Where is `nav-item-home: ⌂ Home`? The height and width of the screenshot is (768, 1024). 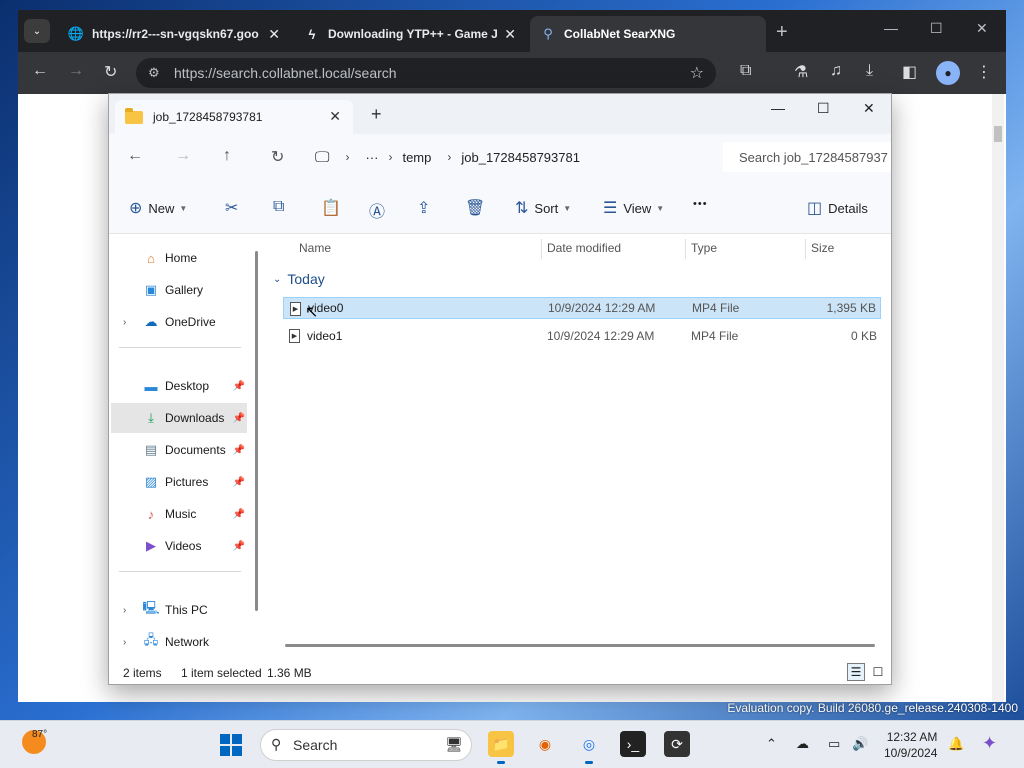 nav-item-home: ⌂ Home is located at coordinates (179, 258).